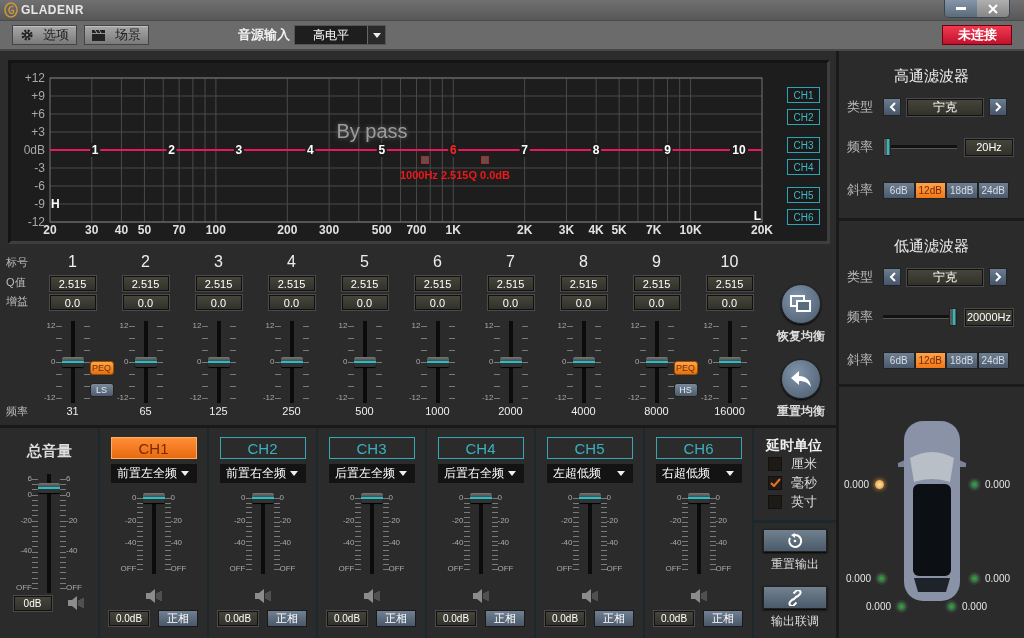  Describe the element at coordinates (153, 473) in the screenshot. I see `output-dropdown: 前置左全频` at that location.